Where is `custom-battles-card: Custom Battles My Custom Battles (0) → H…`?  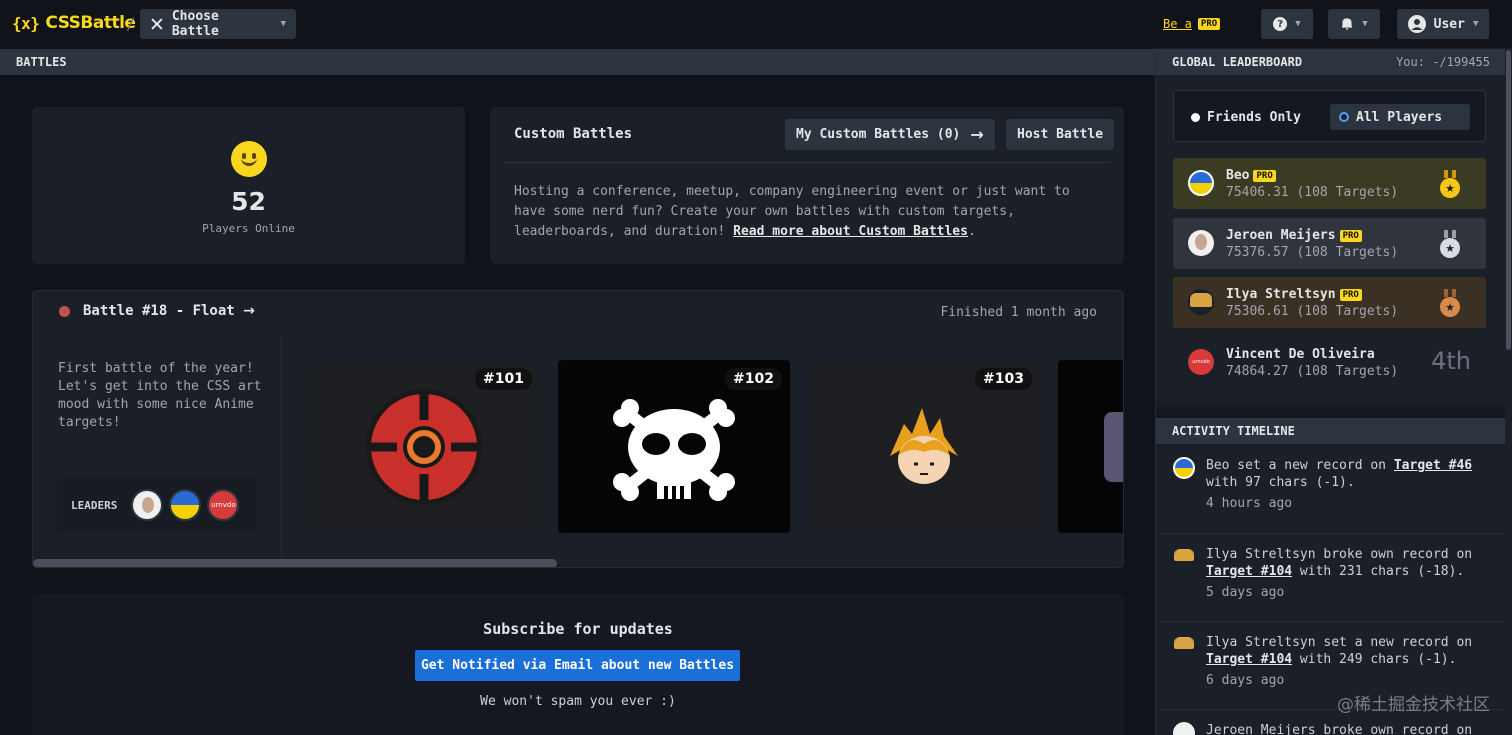
custom-battles-card: Custom Battles My Custom Battles (0) → H… is located at coordinates (807, 185).